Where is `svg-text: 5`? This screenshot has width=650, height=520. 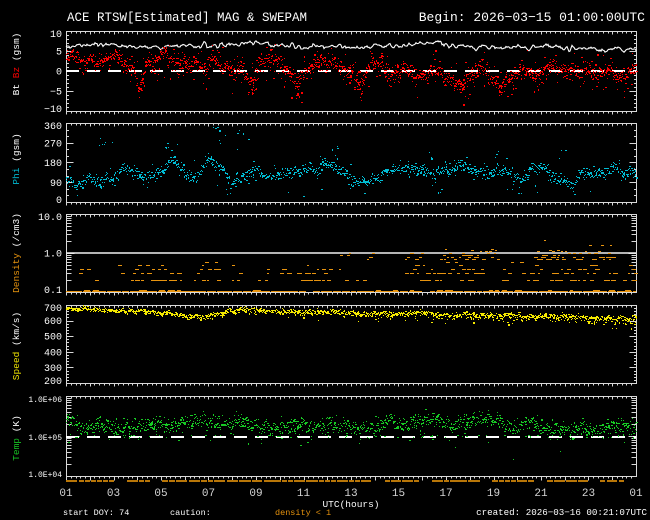
svg-text: 5 is located at coordinates (59, 53).